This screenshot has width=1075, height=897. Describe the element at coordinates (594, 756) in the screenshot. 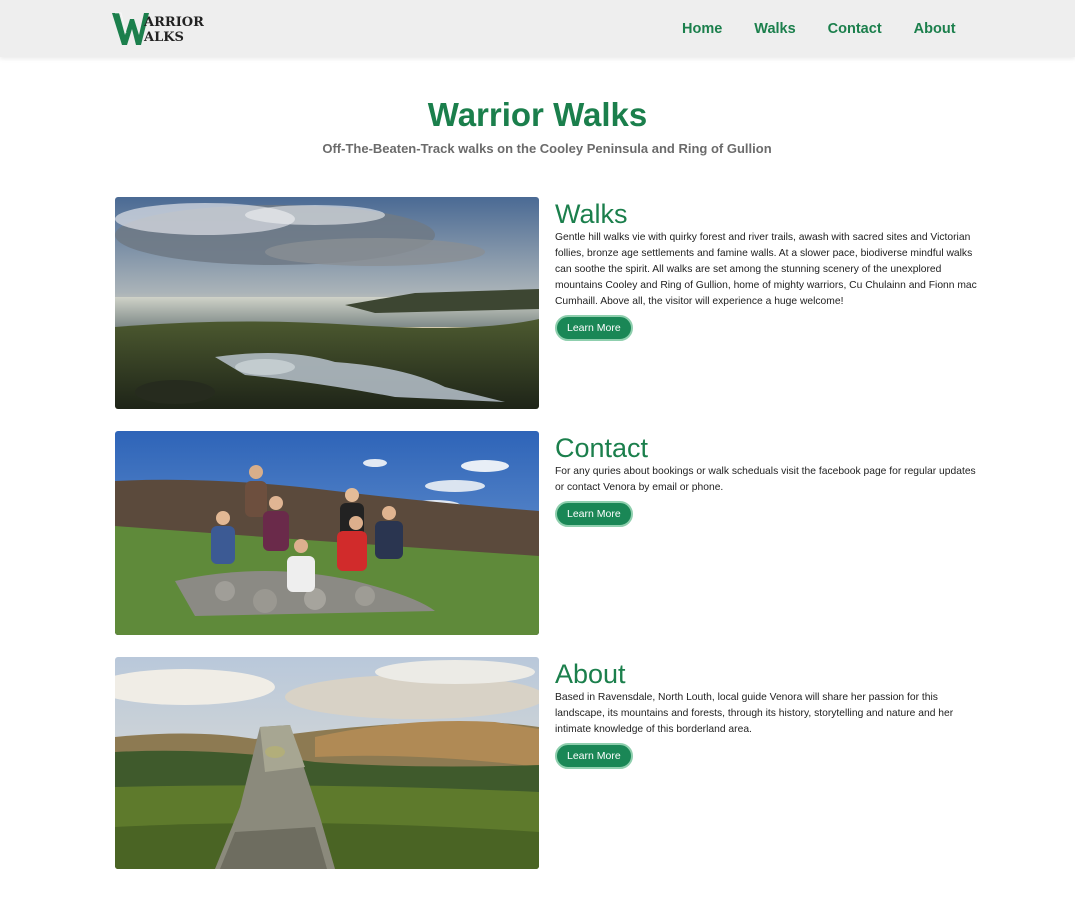

I see `about-learn-more-button: Learn More` at that location.